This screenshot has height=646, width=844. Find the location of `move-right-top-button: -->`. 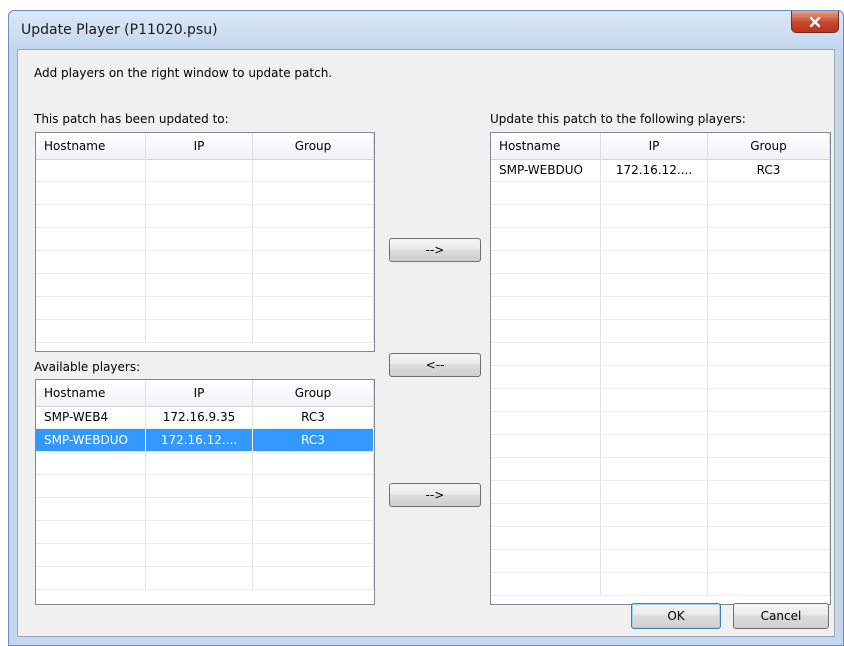

move-right-top-button: --> is located at coordinates (435, 250).